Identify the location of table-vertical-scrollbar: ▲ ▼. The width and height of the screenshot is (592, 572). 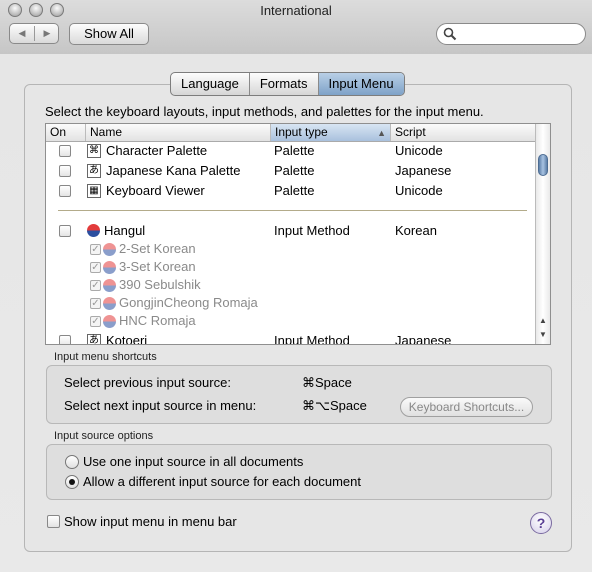
(542, 234).